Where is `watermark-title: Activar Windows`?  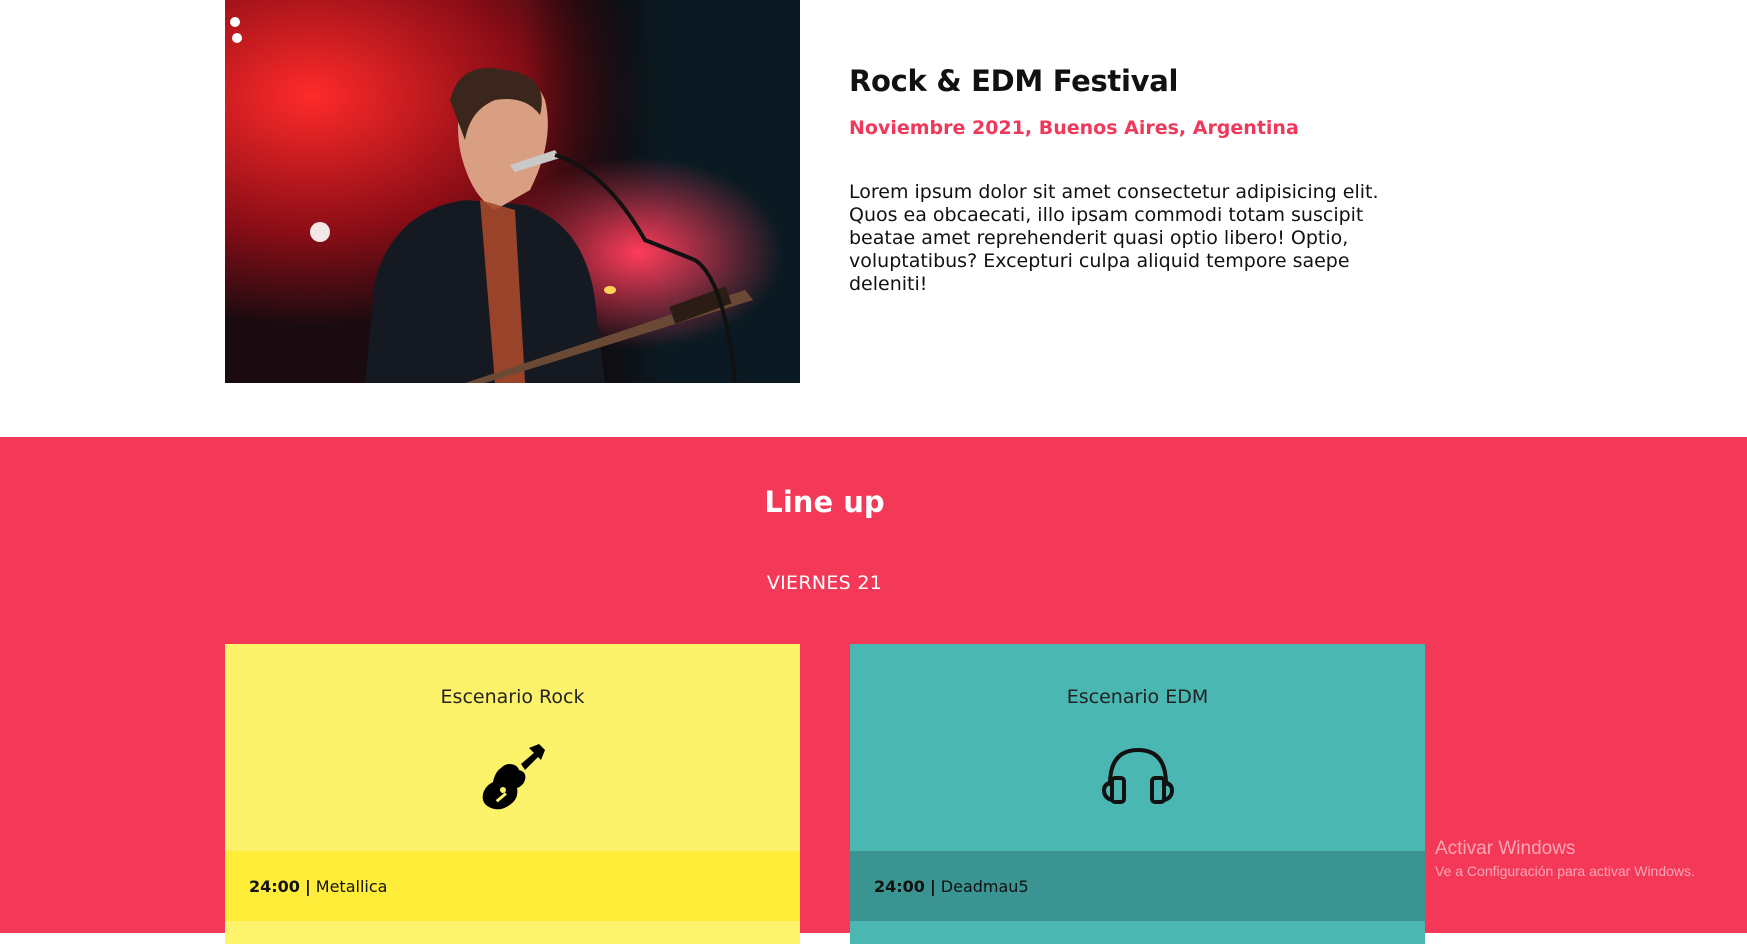
watermark-title: Activar Windows is located at coordinates (1505, 848).